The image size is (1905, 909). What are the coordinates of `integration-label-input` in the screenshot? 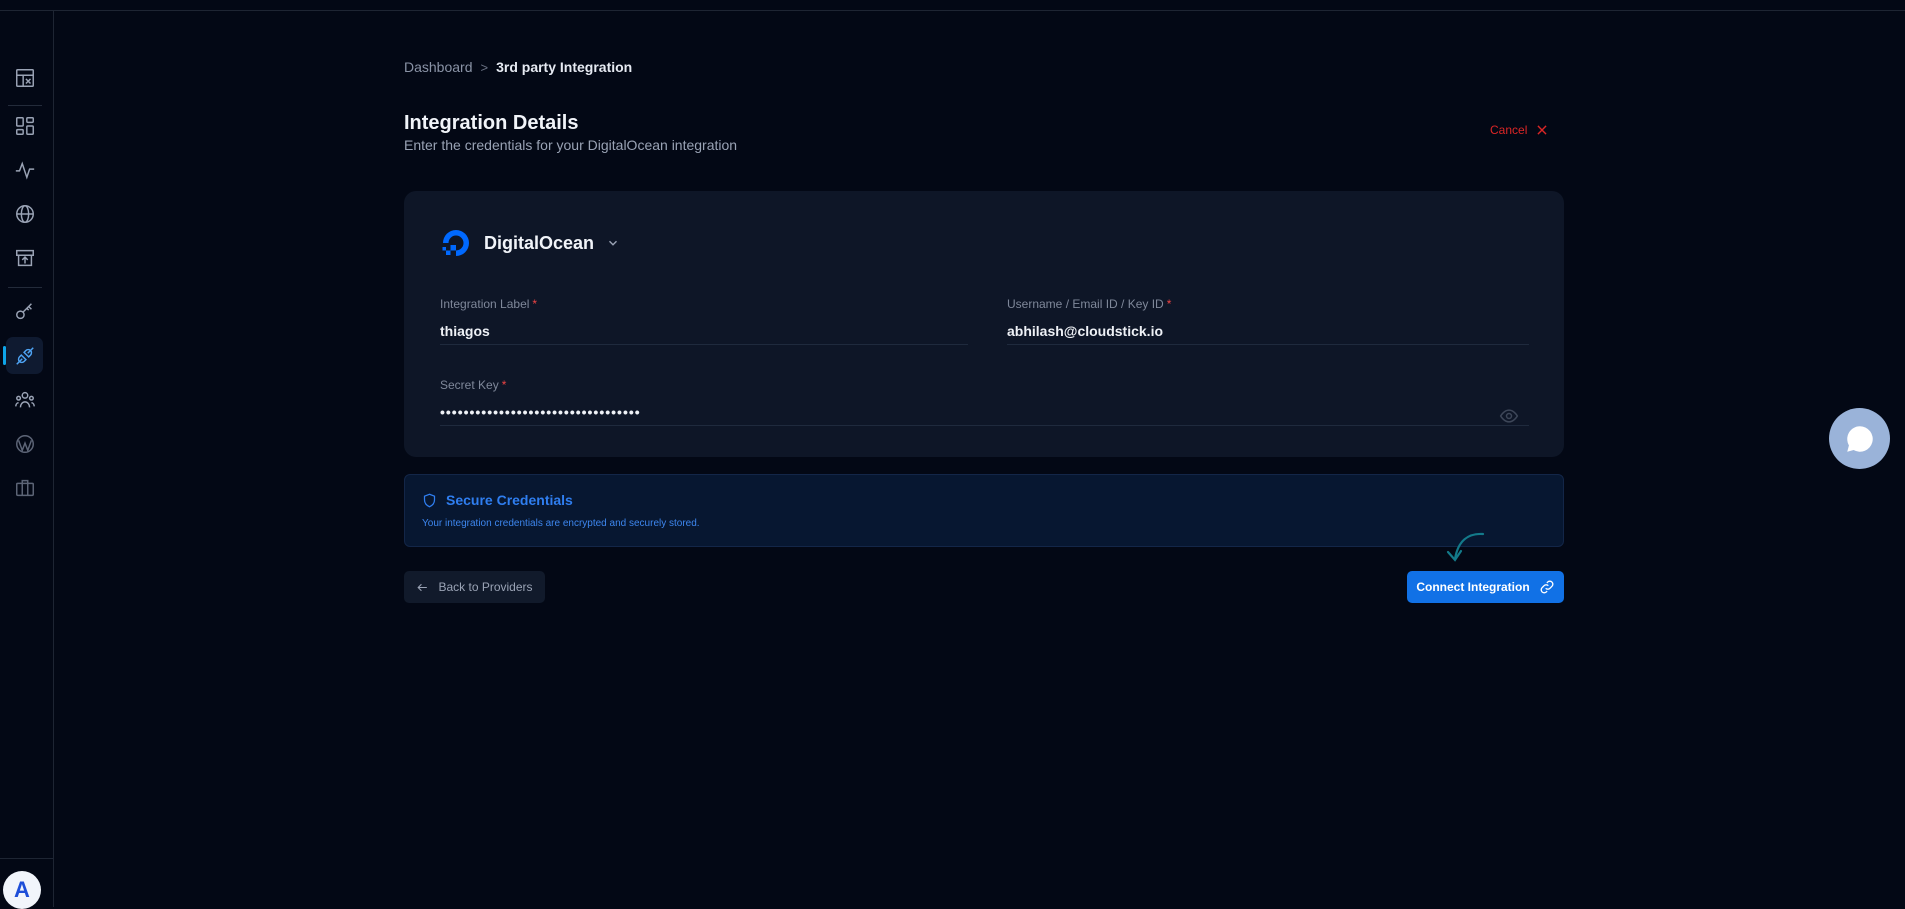 It's located at (704, 331).